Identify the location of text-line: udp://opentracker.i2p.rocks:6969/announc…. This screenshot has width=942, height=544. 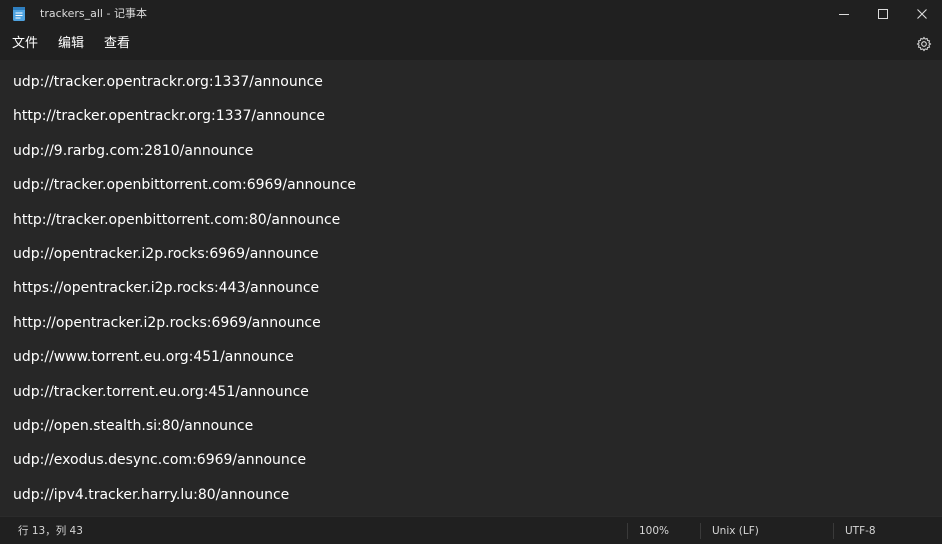
(184, 261).